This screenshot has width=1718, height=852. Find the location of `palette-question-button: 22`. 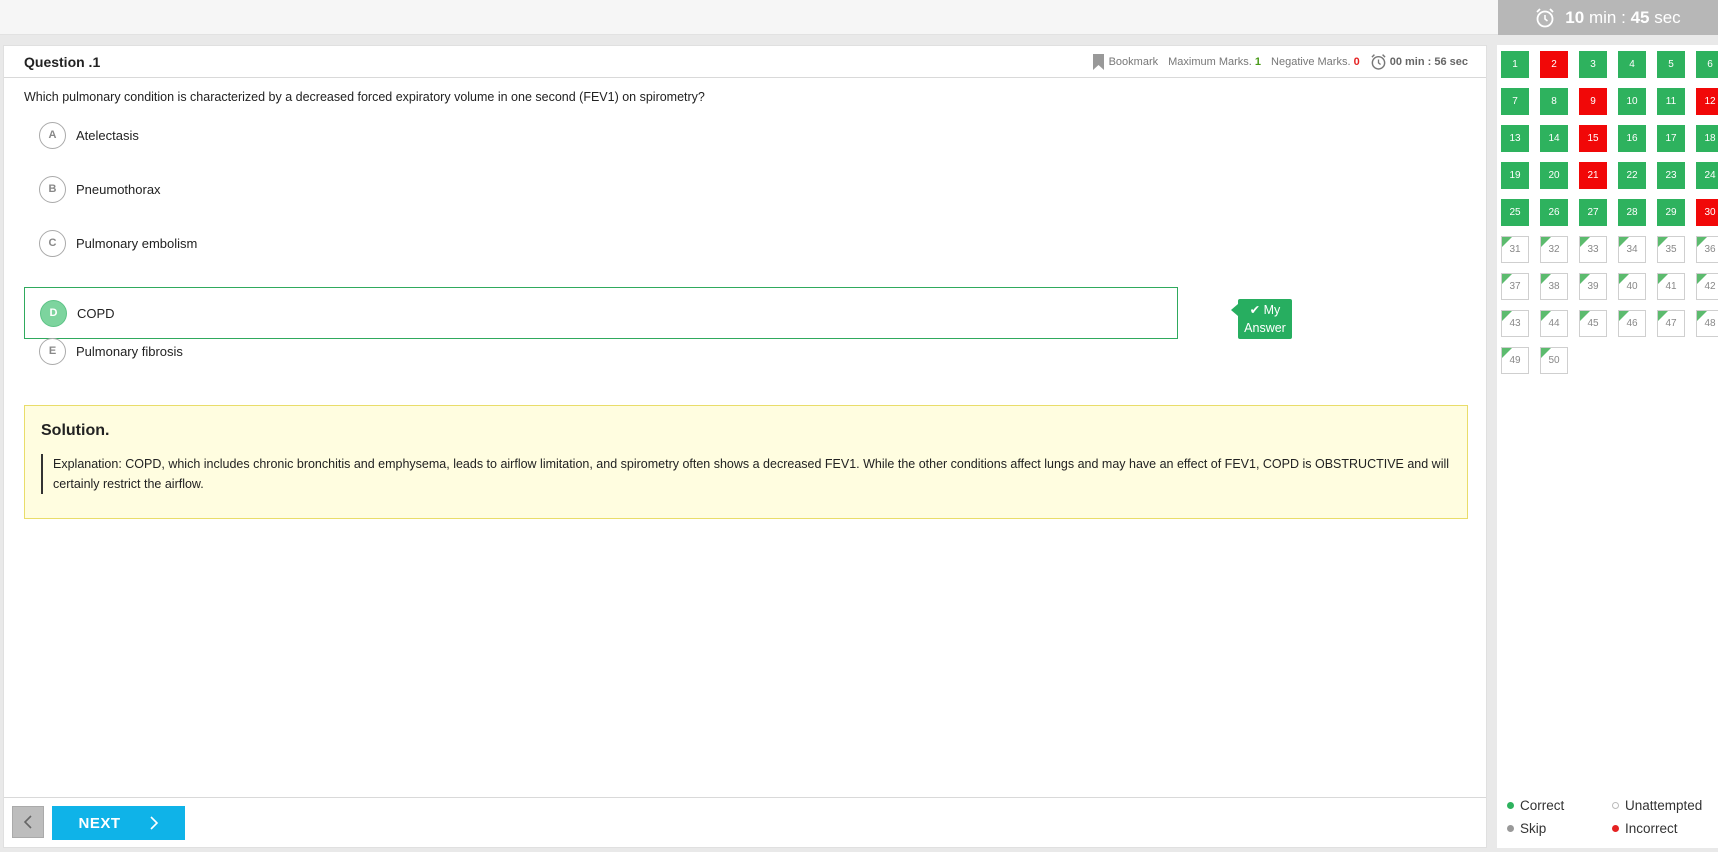

palette-question-button: 22 is located at coordinates (1632, 175).